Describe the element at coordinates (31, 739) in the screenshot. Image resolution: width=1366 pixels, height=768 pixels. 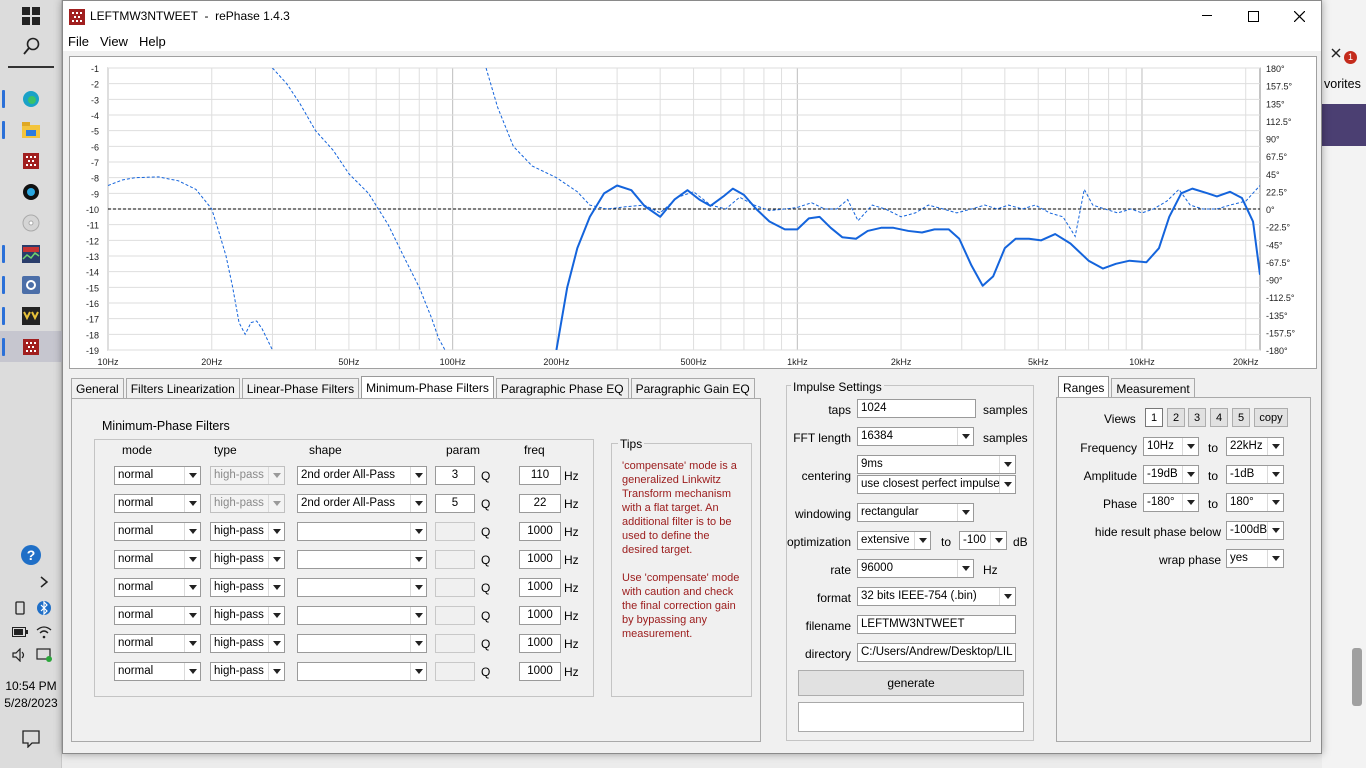
I see `notifications-icon` at that location.